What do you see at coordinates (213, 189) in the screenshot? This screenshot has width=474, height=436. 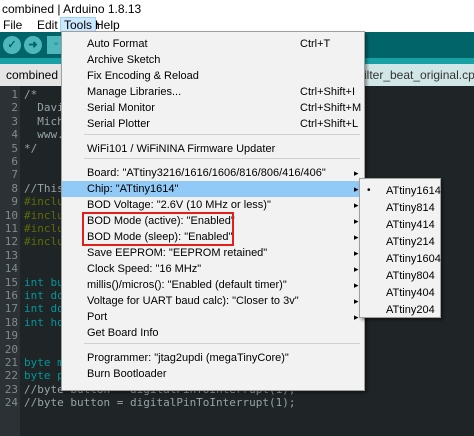 I see `tools-menu-item: Chip: "ATtiny1614" ▸` at bounding box center [213, 189].